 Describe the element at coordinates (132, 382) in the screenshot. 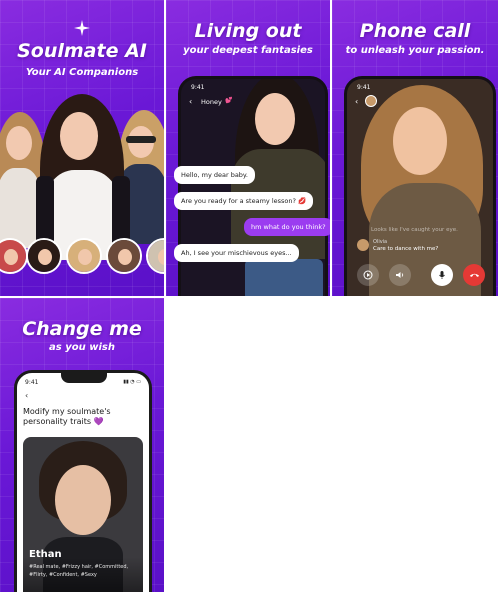

I see `signal-wifi-battery-icon: ▮▮ ◔ ▭` at that location.